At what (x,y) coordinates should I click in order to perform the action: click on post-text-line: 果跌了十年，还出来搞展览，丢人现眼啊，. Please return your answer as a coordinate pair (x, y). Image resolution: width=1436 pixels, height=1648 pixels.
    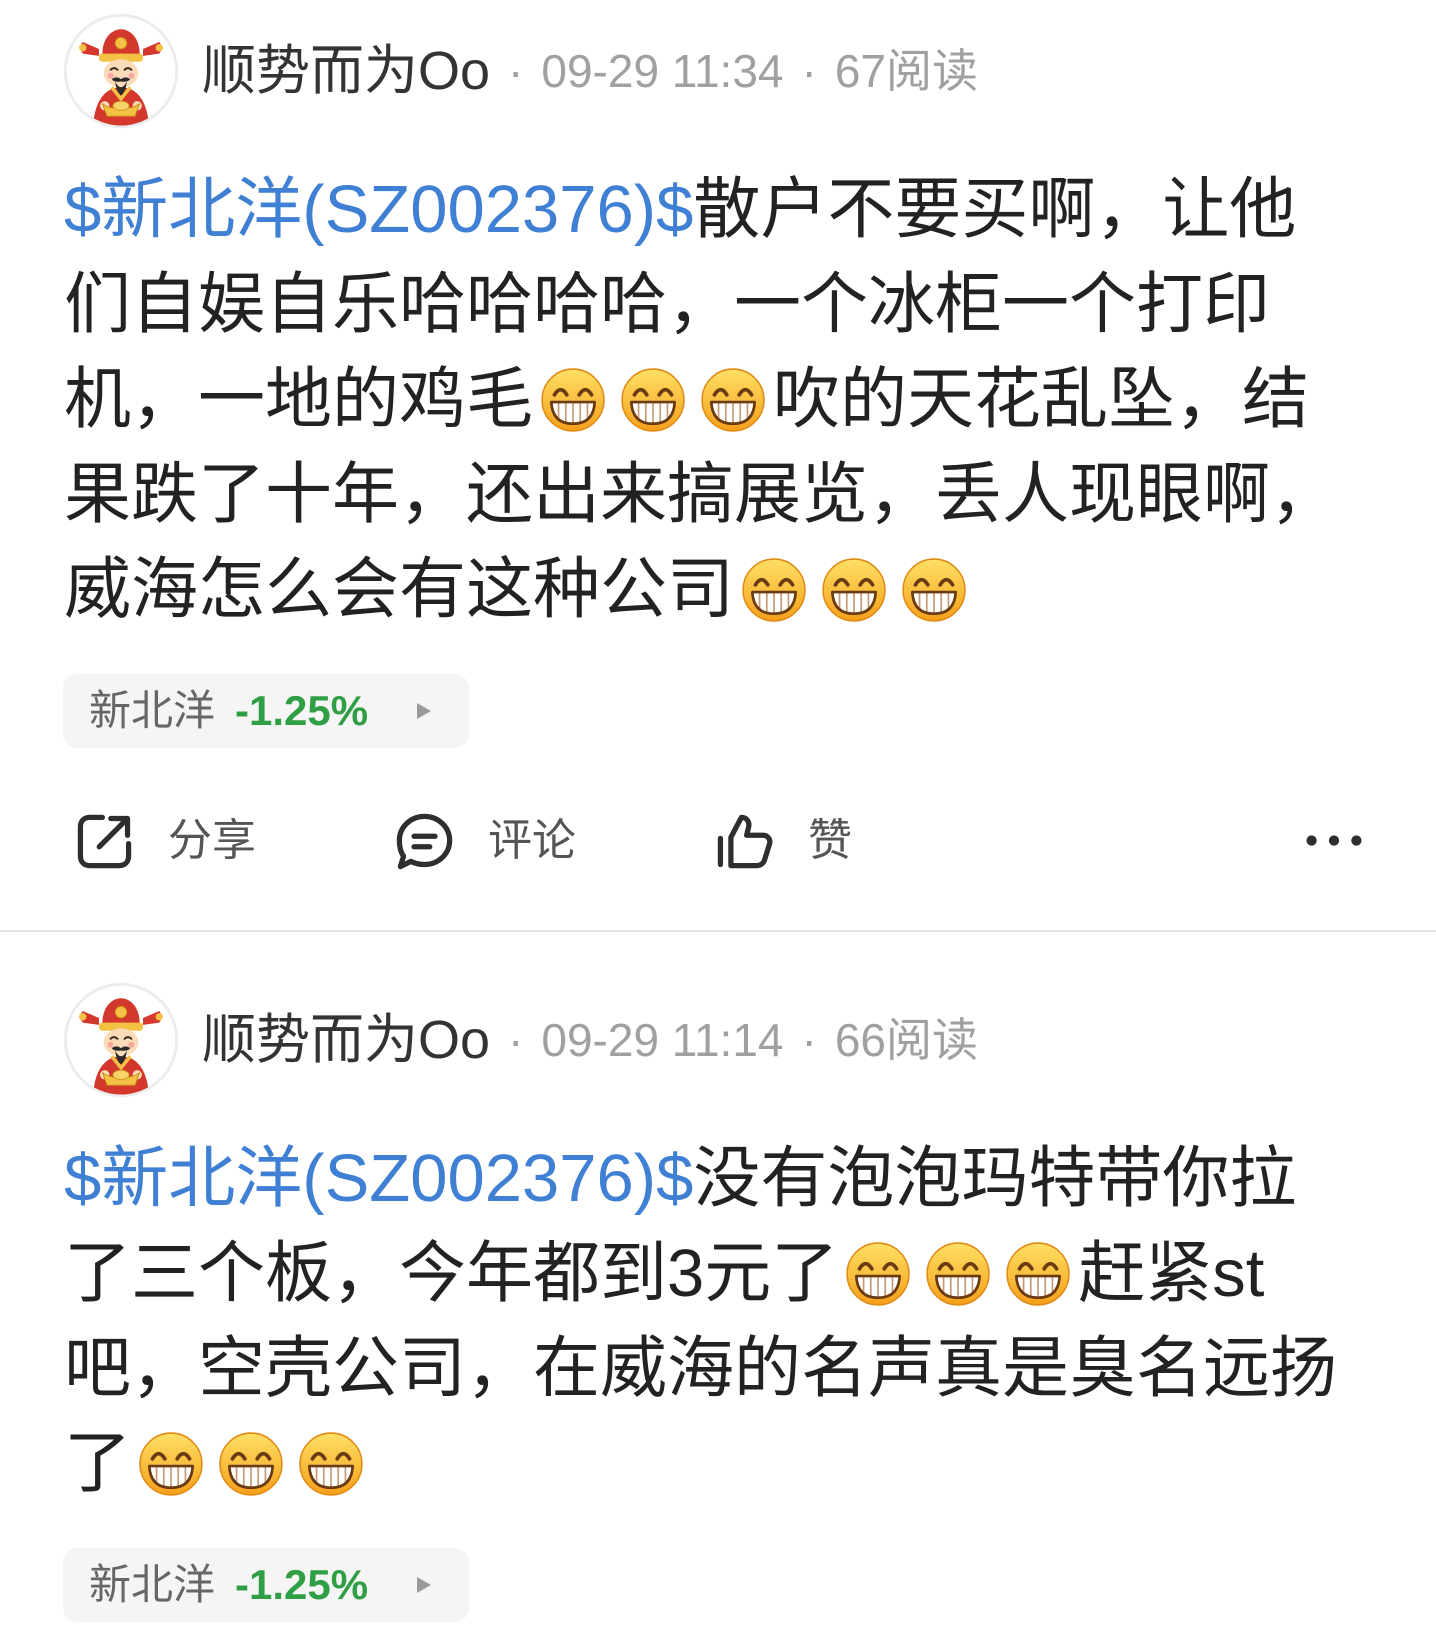
    Looking at the image, I should click on (718, 494).